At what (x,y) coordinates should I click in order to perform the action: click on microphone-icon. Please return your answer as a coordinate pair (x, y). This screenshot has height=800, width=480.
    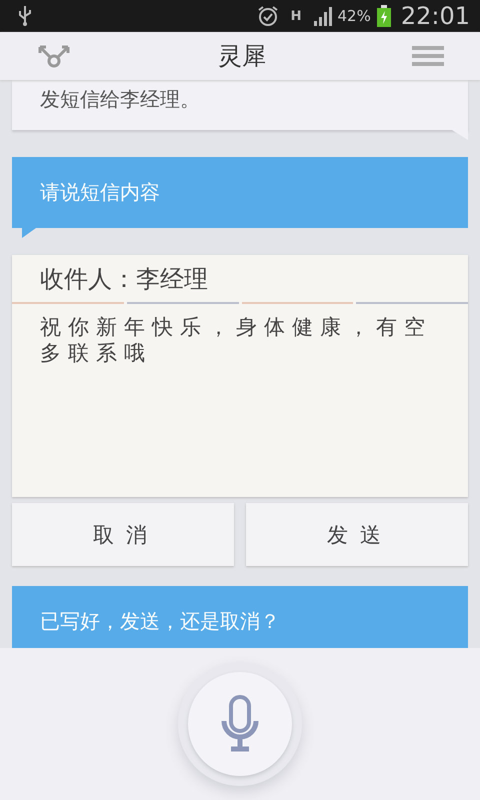
    Looking at the image, I should click on (240, 724).